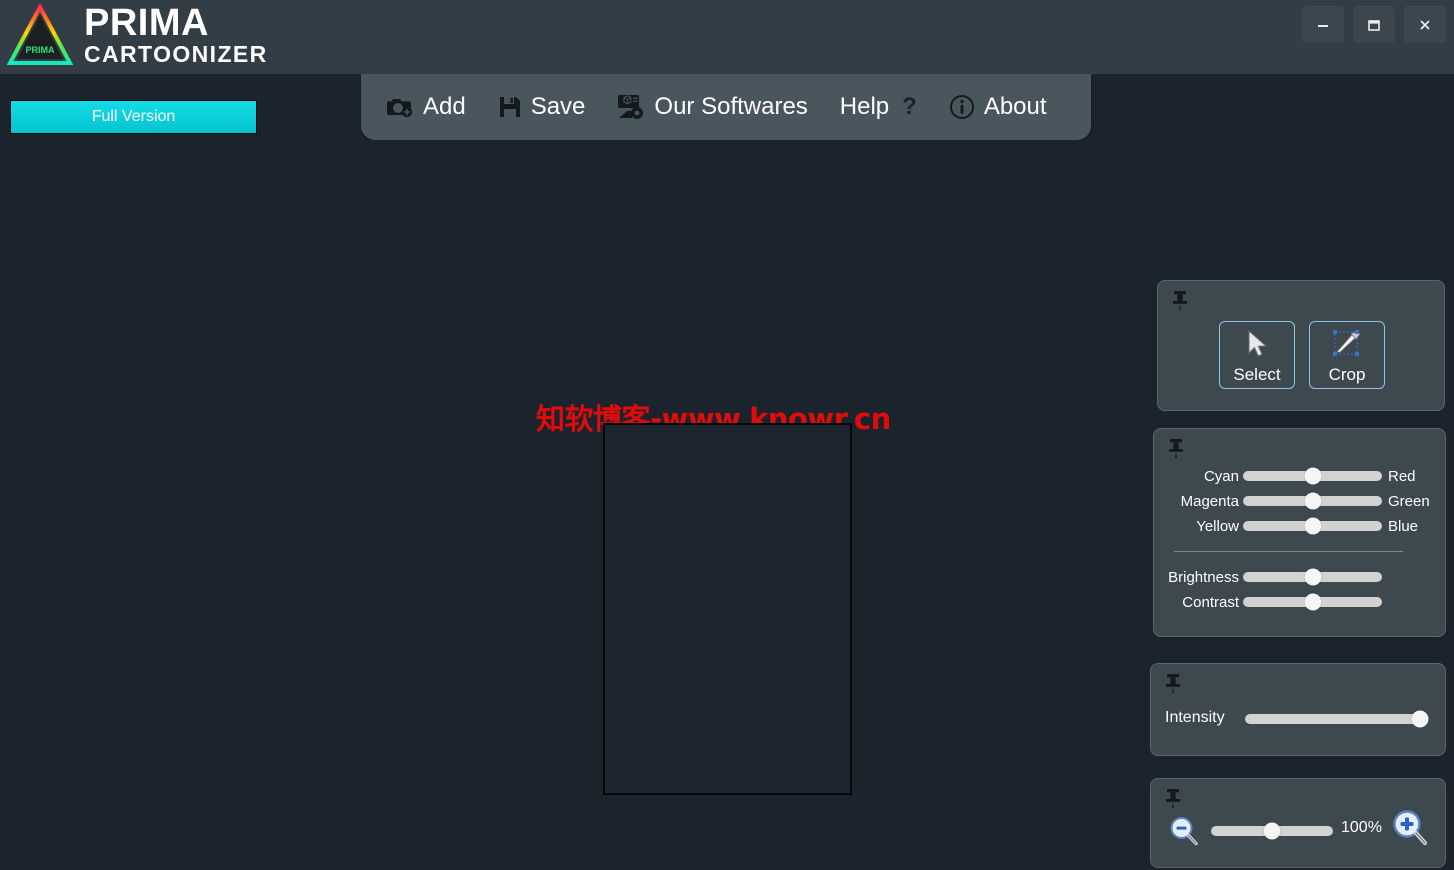 The width and height of the screenshot is (1454, 870). I want to click on crop-tool-label: Crop, so click(1347, 375).